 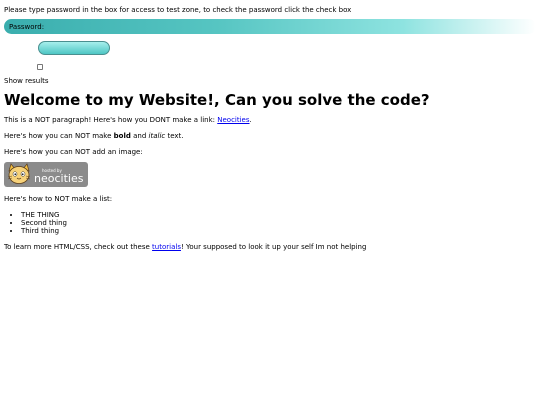 I want to click on list-item: Third thing, so click(x=278, y=231).